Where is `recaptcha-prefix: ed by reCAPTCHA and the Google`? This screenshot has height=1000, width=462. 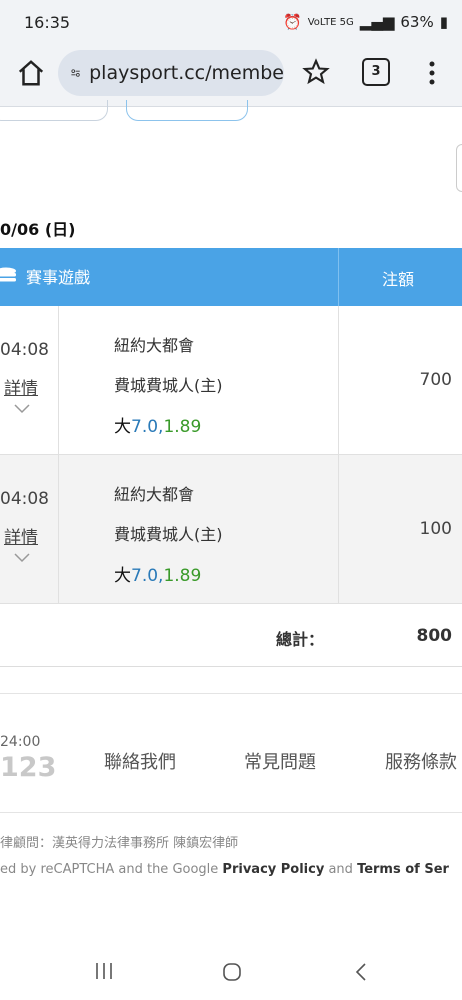 recaptcha-prefix: ed by reCAPTCHA and the Google is located at coordinates (111, 869).